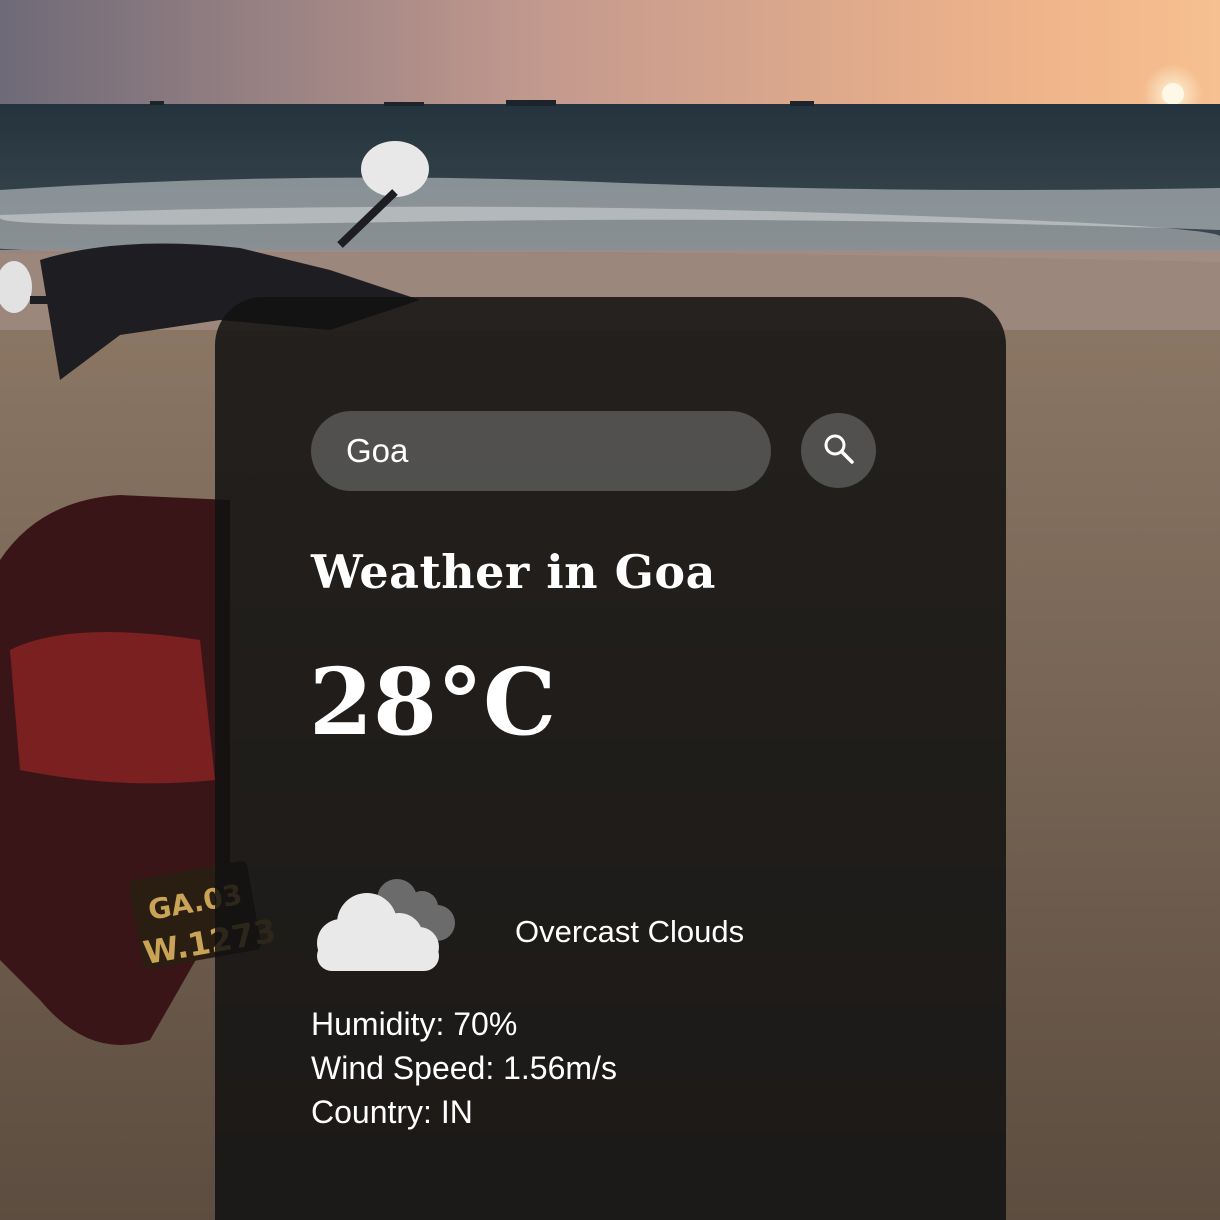  Describe the element at coordinates (386, 925) in the screenshot. I see `cloud-icon` at that location.